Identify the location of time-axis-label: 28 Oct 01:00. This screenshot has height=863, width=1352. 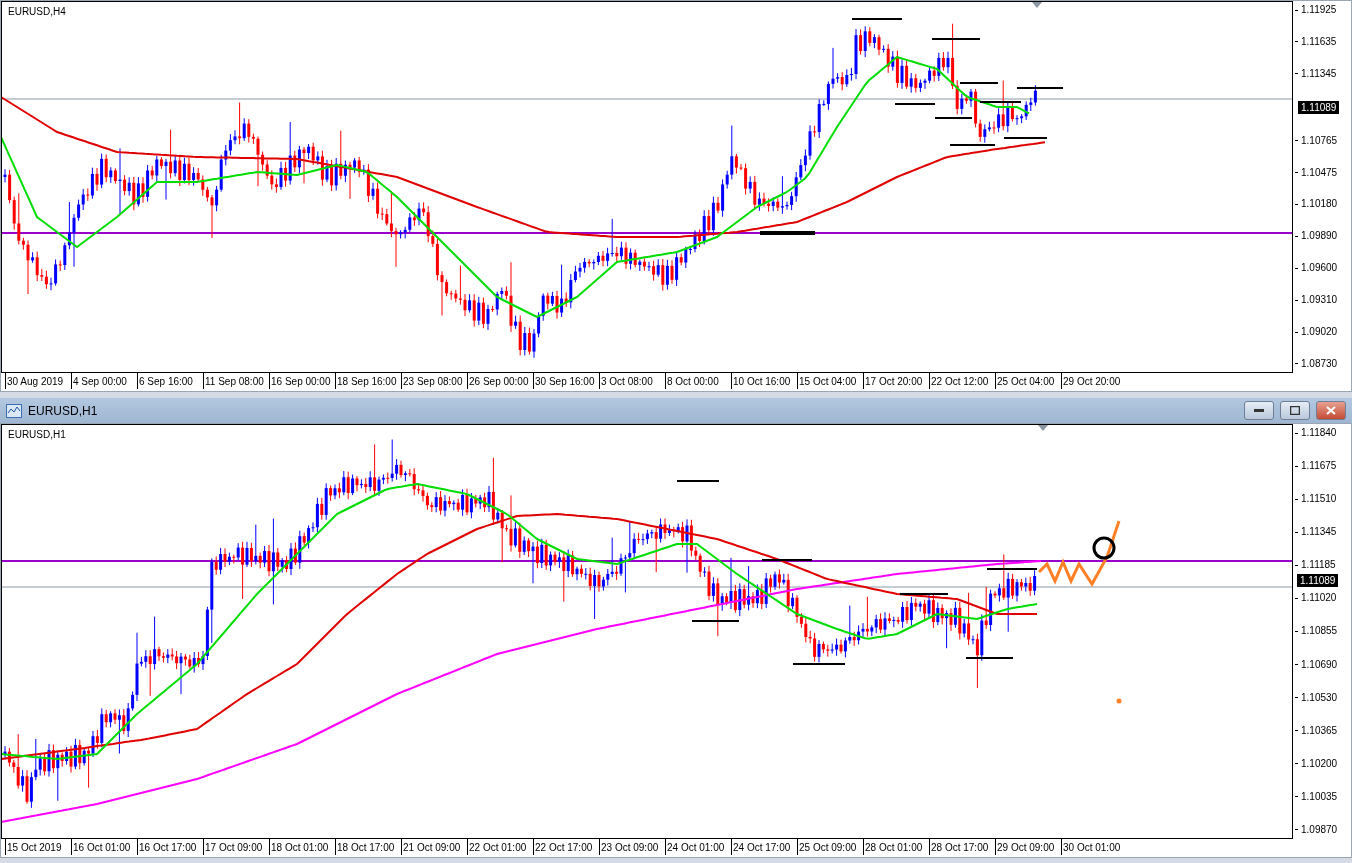
(896, 847).